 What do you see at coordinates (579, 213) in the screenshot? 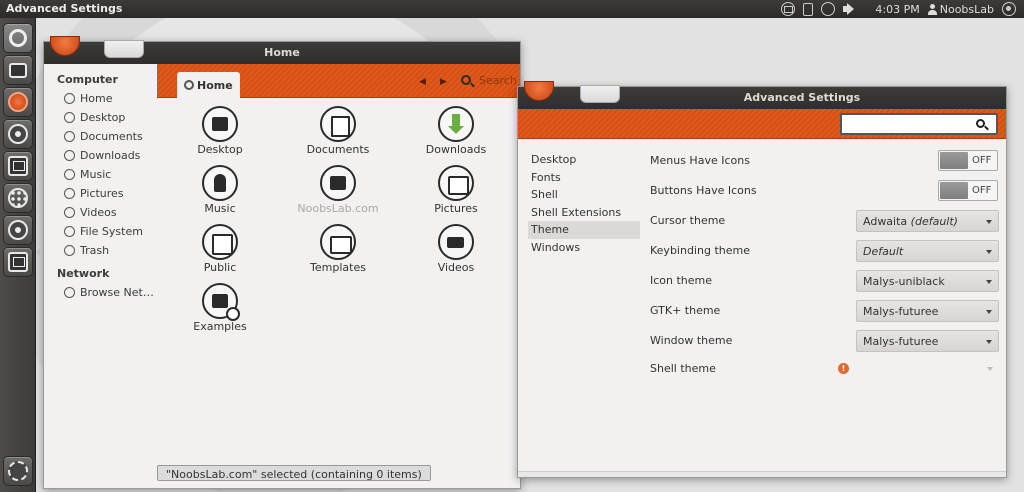
I see `category-shell-extensions: Shell Extensions` at bounding box center [579, 213].